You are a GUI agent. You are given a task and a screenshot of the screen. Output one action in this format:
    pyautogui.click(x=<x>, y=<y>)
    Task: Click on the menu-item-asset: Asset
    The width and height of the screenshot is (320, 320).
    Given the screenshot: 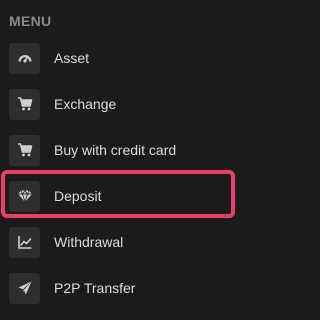 What is the action you would take?
    pyautogui.click(x=49, y=58)
    